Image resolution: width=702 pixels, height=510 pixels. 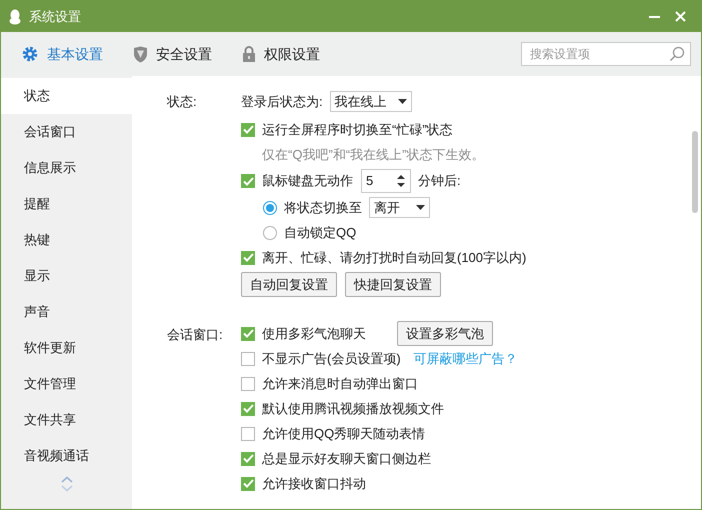 I want to click on number-spinner: 5, so click(x=386, y=181).